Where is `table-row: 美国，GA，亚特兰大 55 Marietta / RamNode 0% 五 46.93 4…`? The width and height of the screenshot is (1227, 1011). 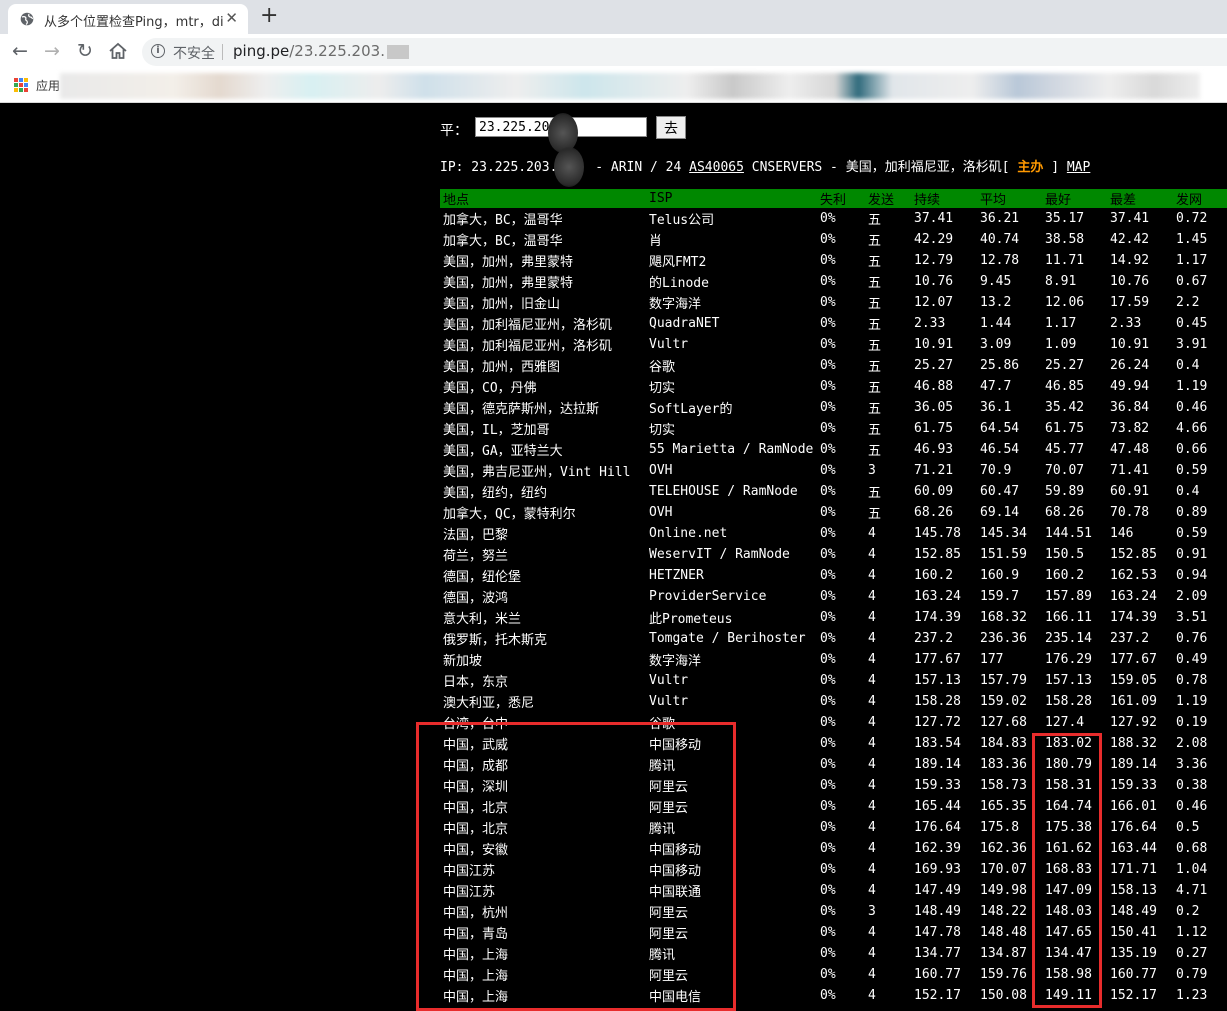 table-row: 美国，GA，亚特兰大 55 Marietta / RamNode 0% 五 46.93 4… is located at coordinates (833, 449).